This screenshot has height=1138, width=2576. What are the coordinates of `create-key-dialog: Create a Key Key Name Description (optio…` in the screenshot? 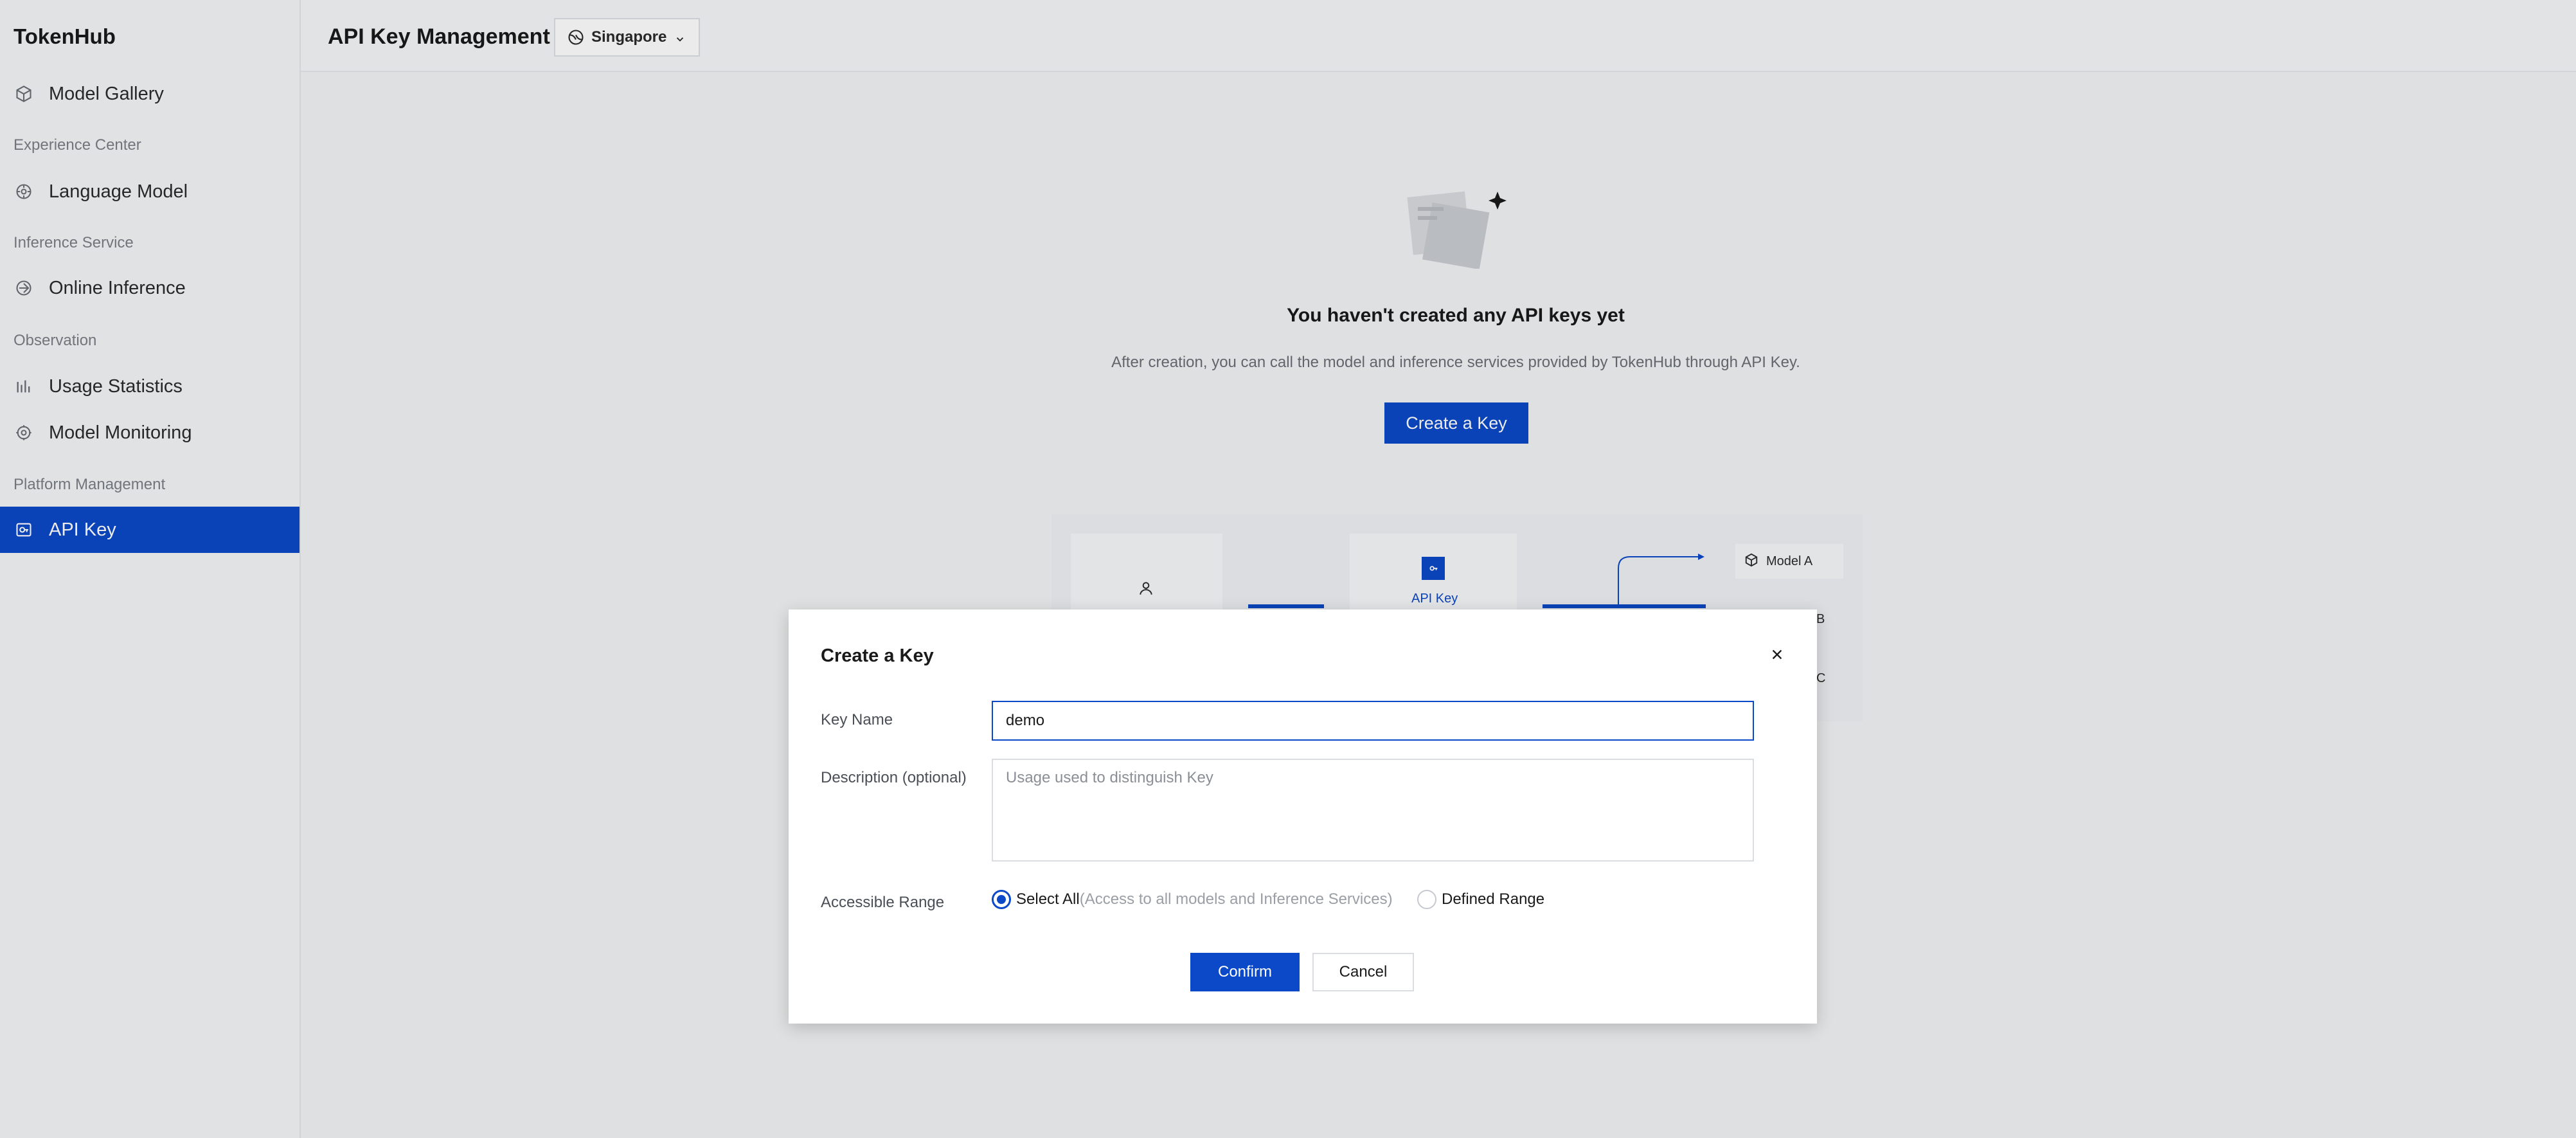 It's located at (1303, 817).